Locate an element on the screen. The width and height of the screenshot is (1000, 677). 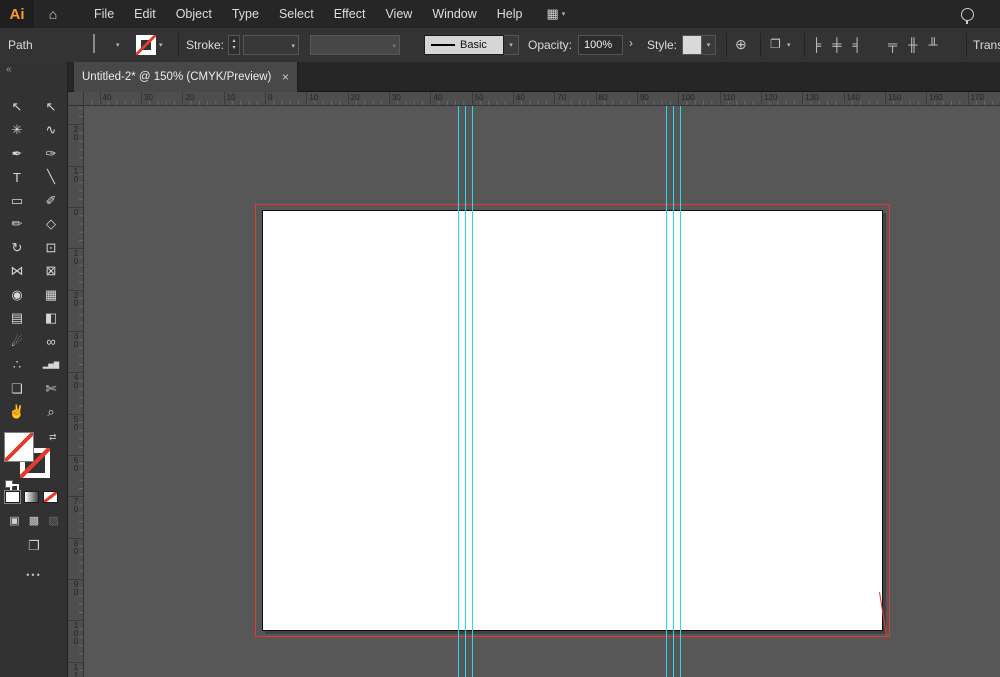
brush-caret-button: ▾ is located at coordinates (511, 45).